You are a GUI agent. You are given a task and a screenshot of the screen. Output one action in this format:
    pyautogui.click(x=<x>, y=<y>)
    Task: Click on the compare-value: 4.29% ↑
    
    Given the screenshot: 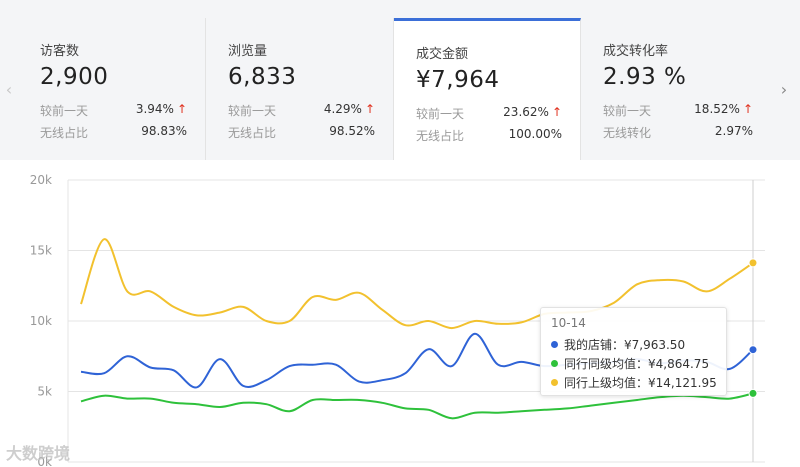 What is the action you would take?
    pyautogui.click(x=349, y=109)
    